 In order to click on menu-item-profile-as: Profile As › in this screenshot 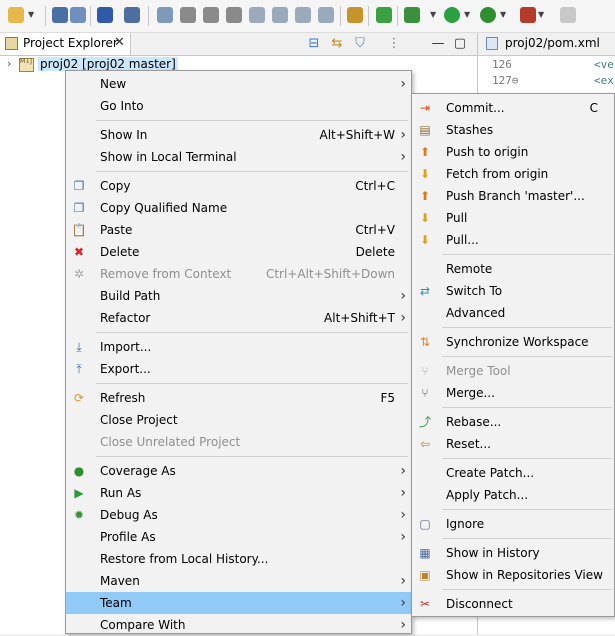, I will do `click(238, 537)`.